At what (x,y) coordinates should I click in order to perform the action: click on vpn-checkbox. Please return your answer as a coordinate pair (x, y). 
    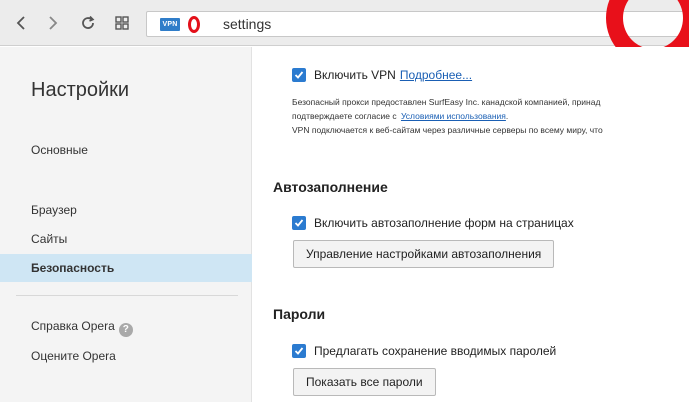
    Looking at the image, I should click on (299, 75).